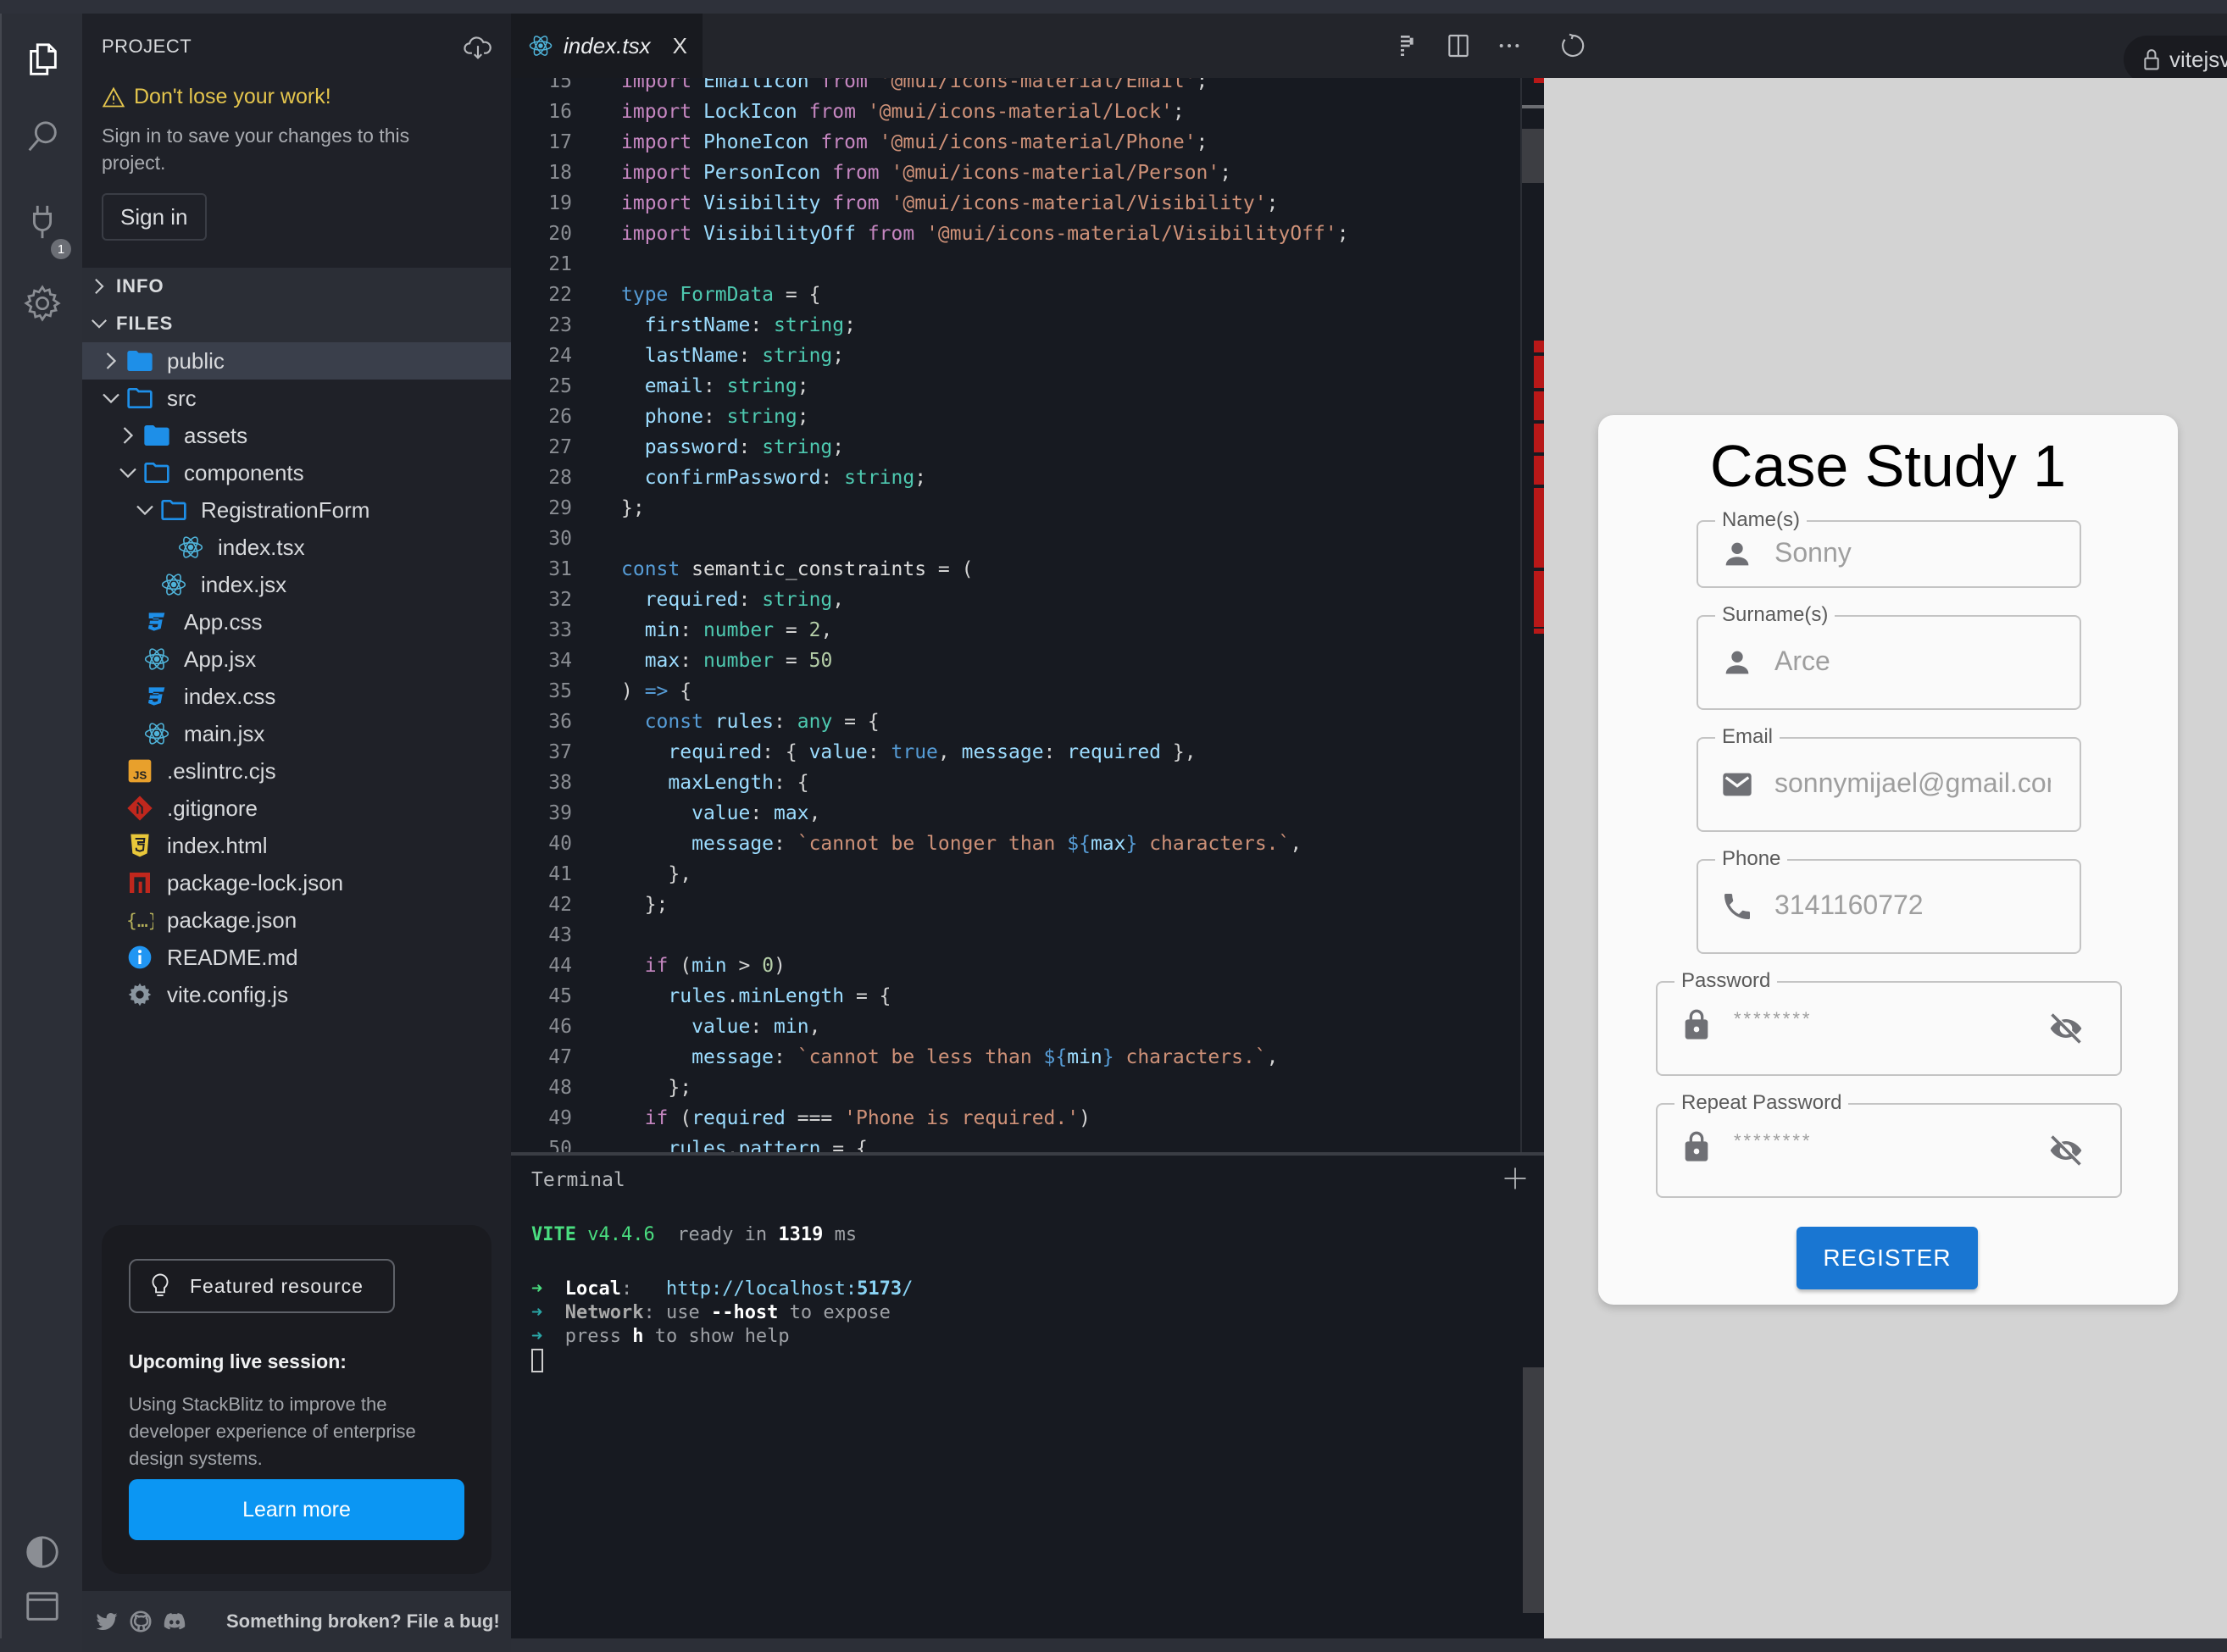 This screenshot has height=1652, width=2227. What do you see at coordinates (296, 696) in the screenshot?
I see `tree-file: index.css` at bounding box center [296, 696].